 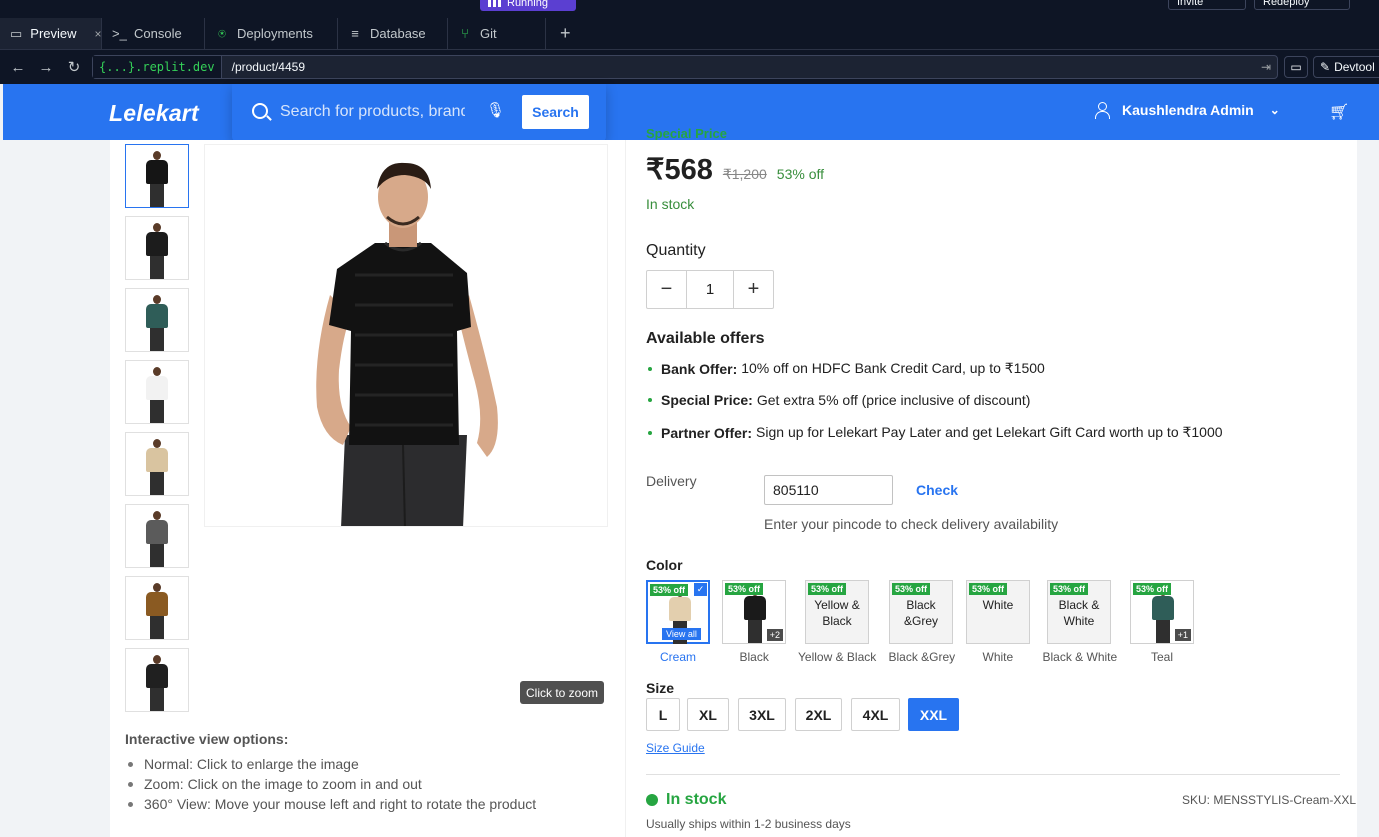 I want to click on sku-label: SKU: MENSSTYLIS-Cream-XXL, so click(x=1269, y=800).